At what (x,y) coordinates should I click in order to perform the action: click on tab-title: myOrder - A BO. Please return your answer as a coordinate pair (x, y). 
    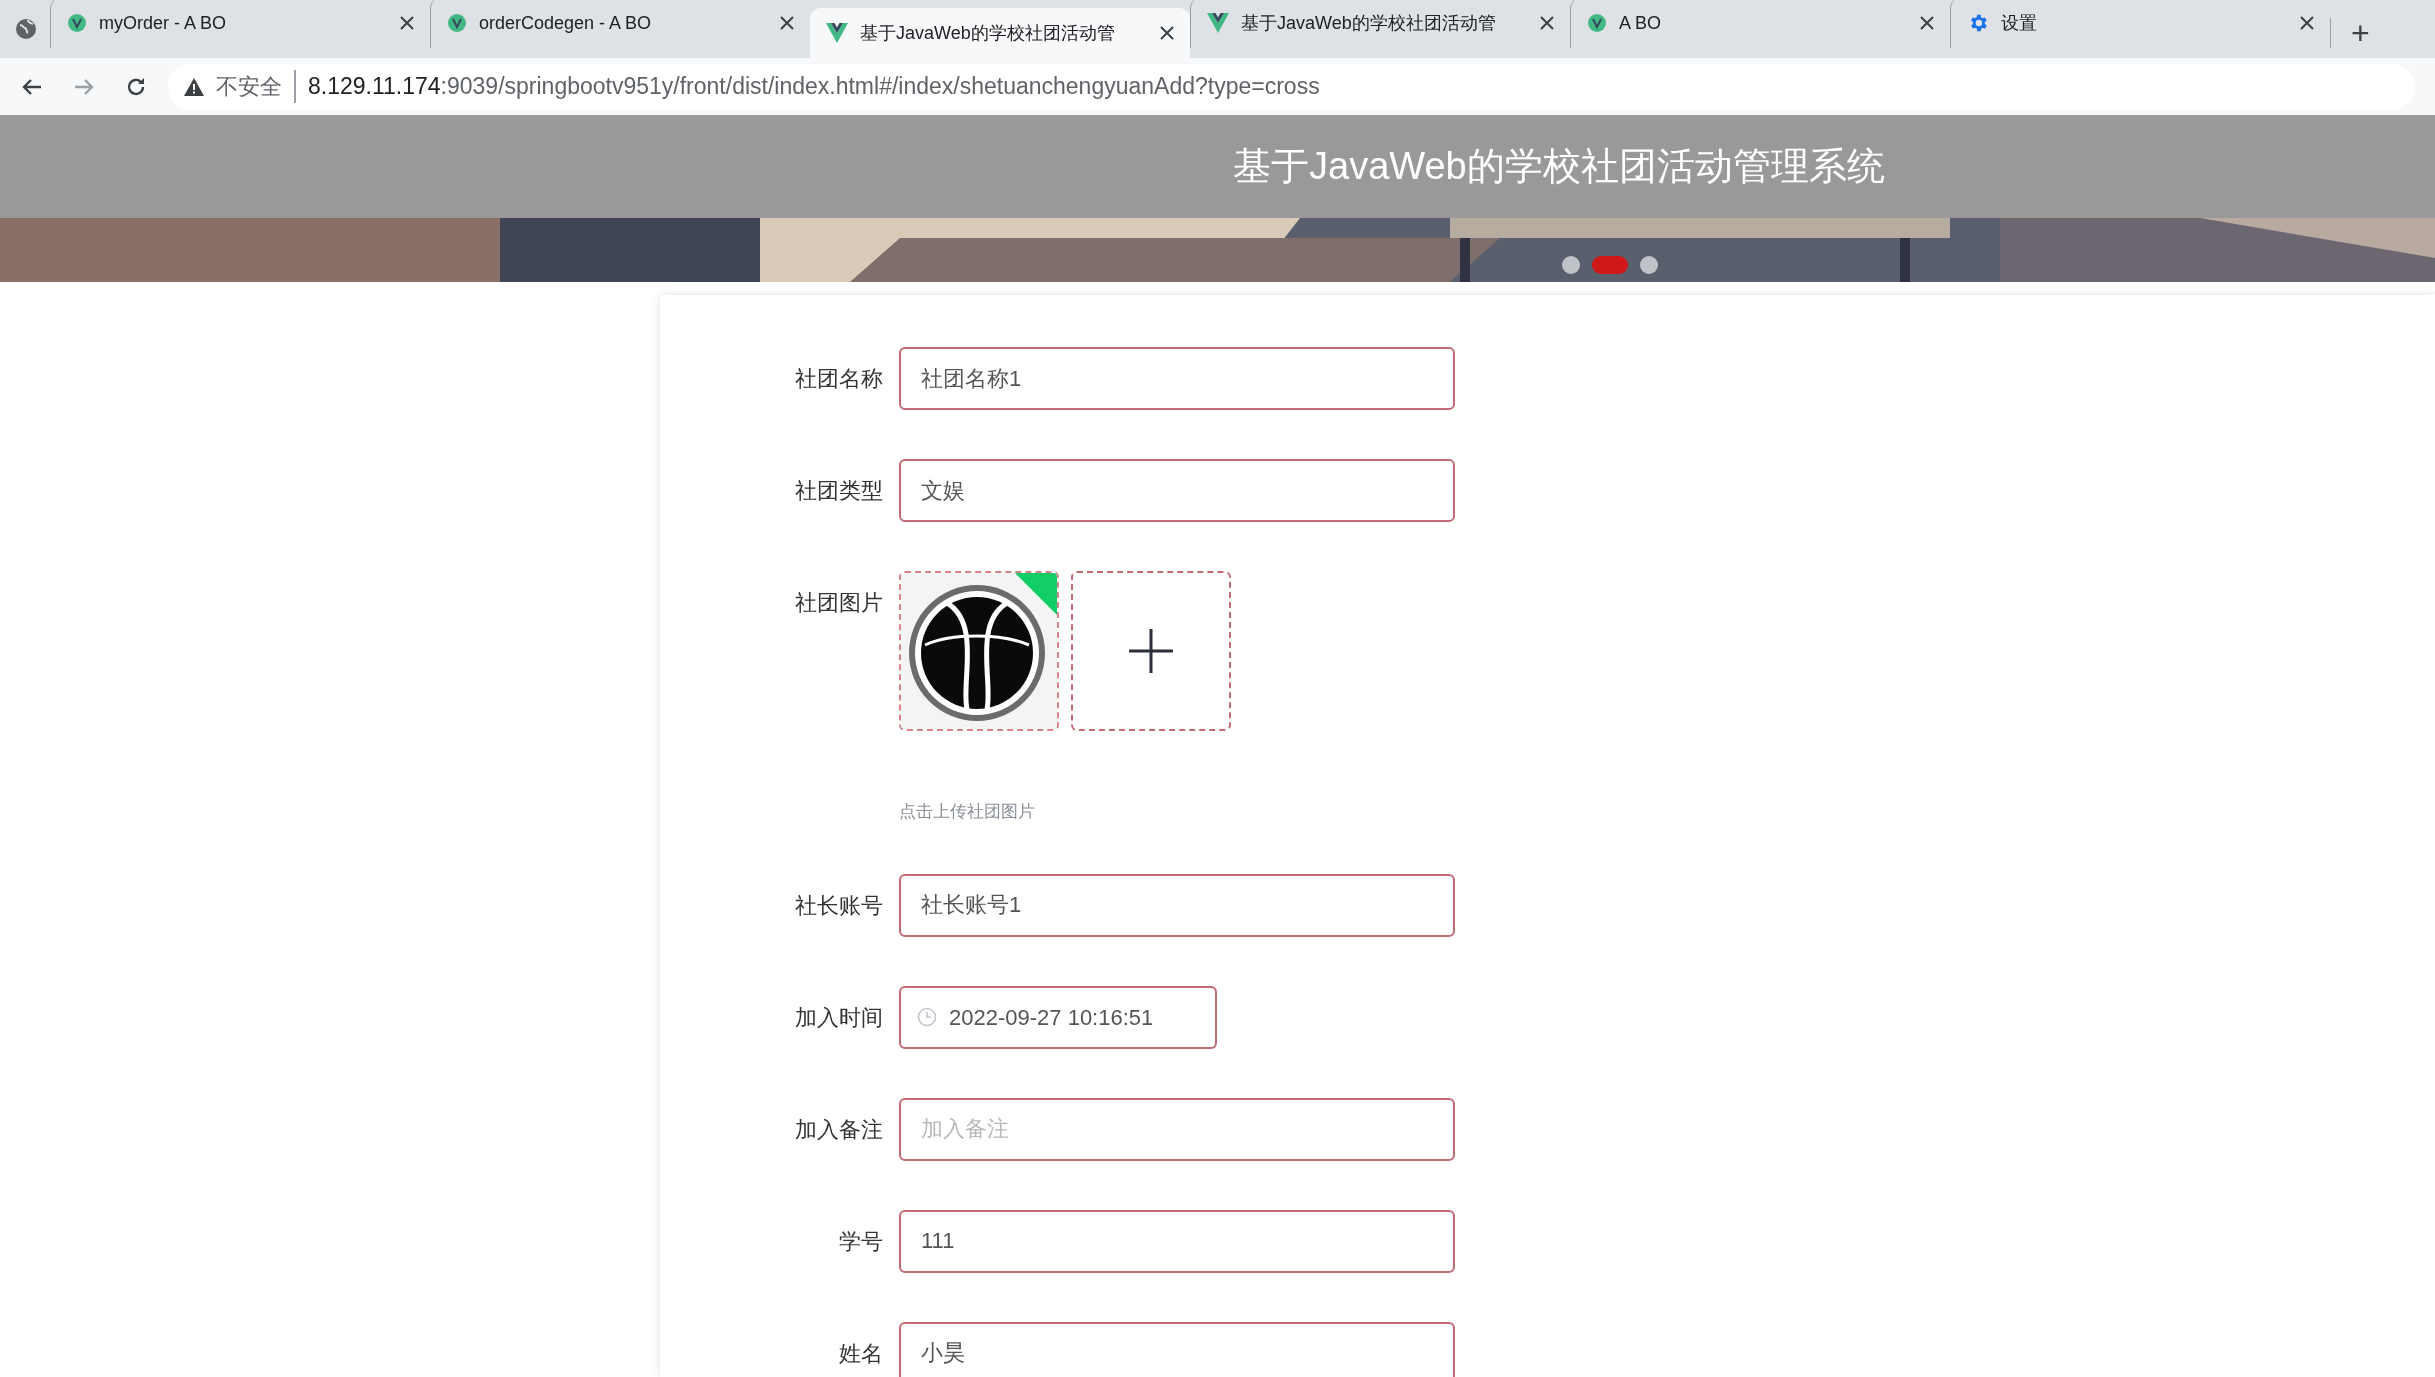
    Looking at the image, I should click on (163, 23).